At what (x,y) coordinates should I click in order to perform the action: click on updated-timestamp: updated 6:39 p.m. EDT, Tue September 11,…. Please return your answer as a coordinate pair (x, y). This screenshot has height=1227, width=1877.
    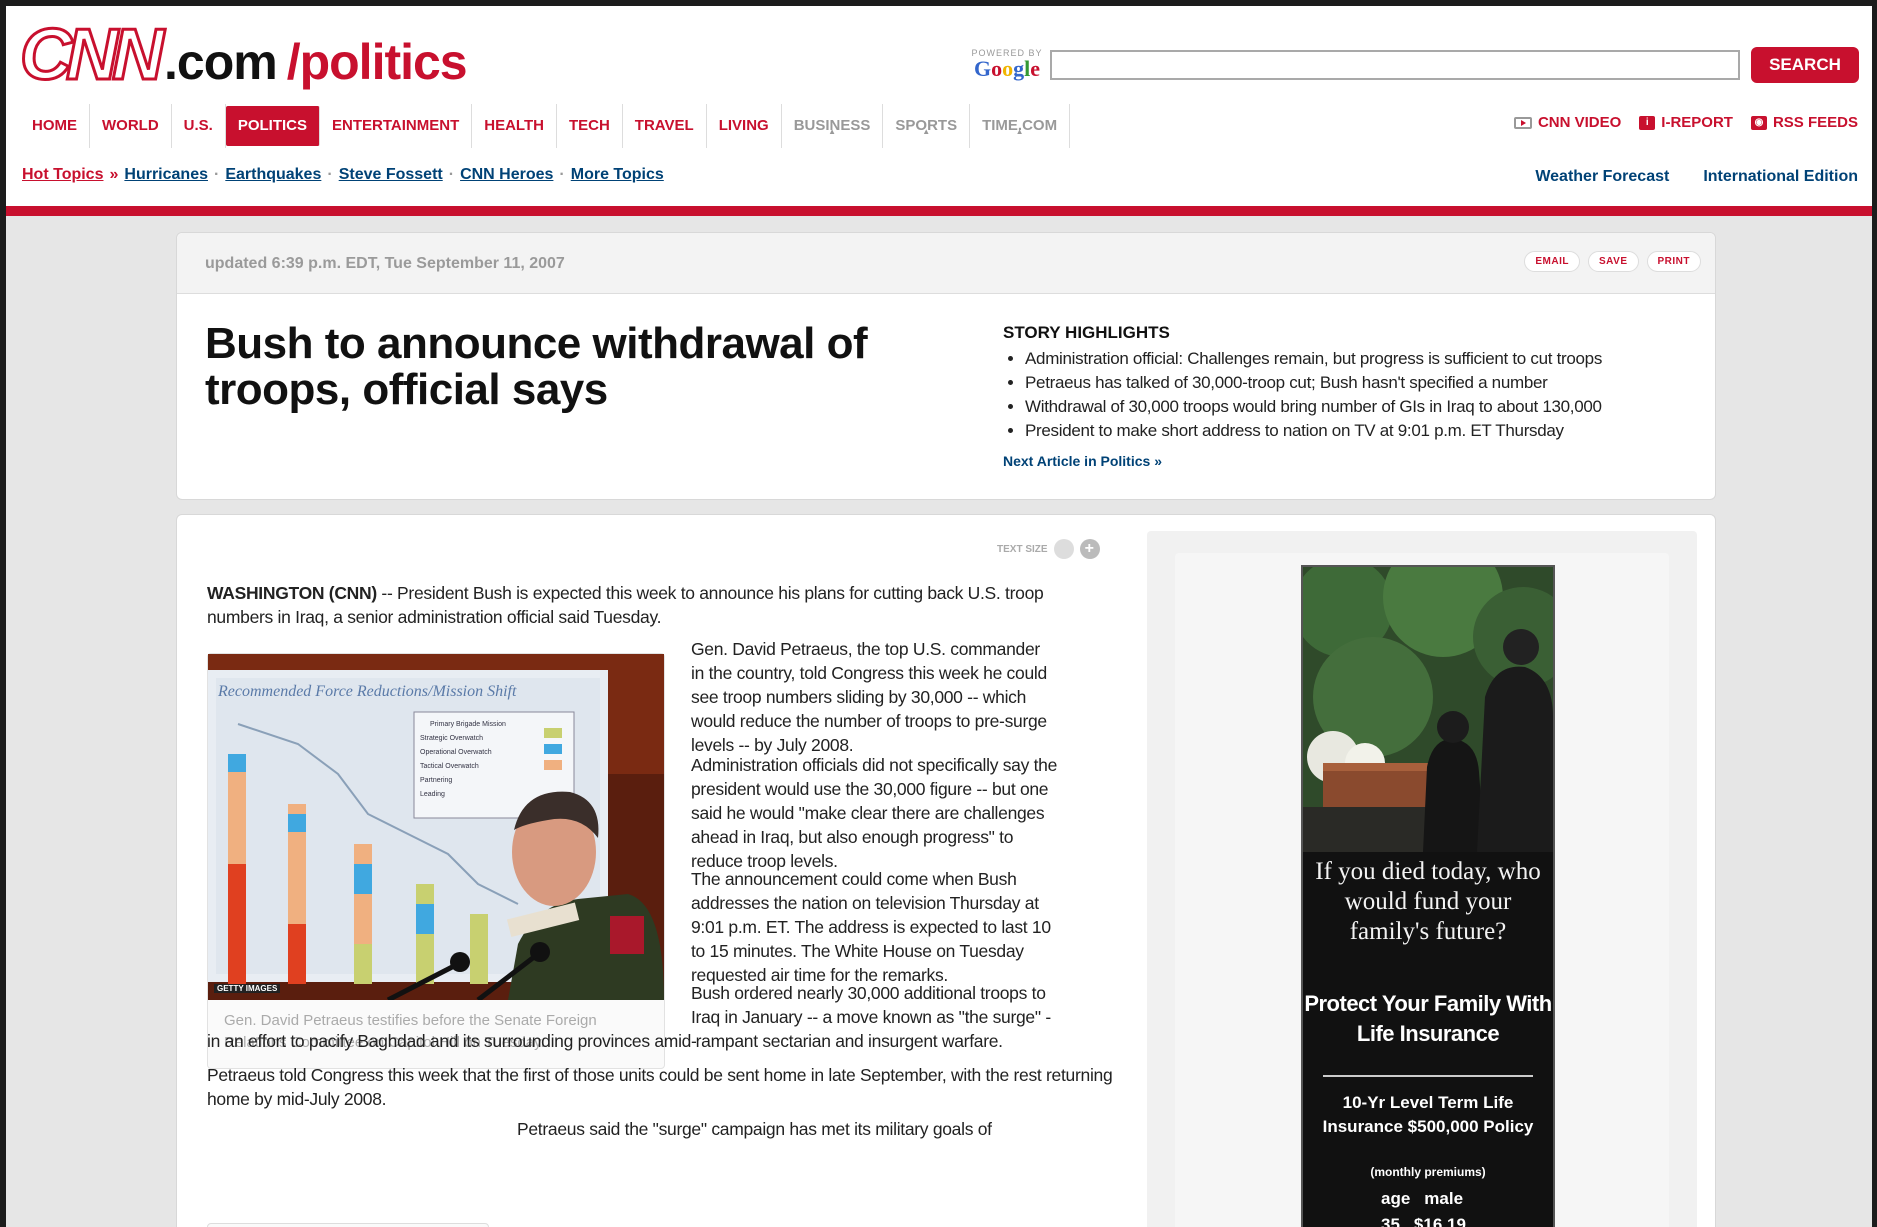
    Looking at the image, I should click on (385, 263).